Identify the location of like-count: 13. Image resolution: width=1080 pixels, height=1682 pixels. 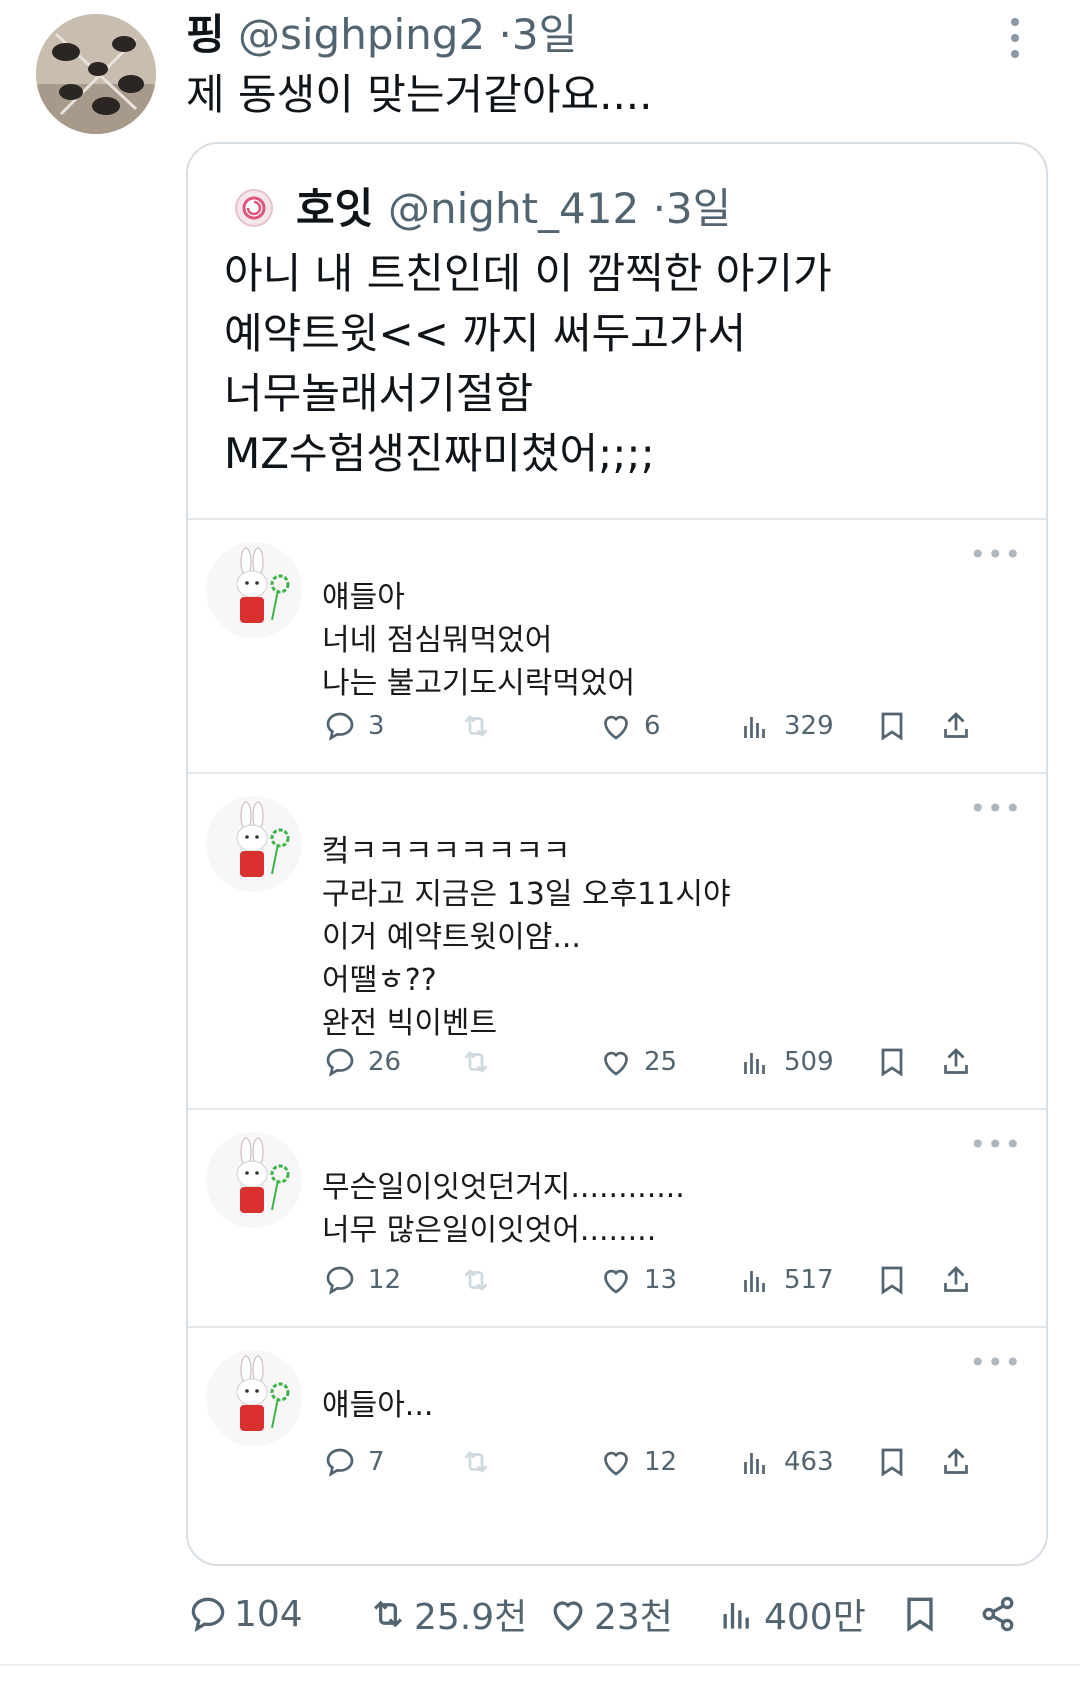
(661, 1280).